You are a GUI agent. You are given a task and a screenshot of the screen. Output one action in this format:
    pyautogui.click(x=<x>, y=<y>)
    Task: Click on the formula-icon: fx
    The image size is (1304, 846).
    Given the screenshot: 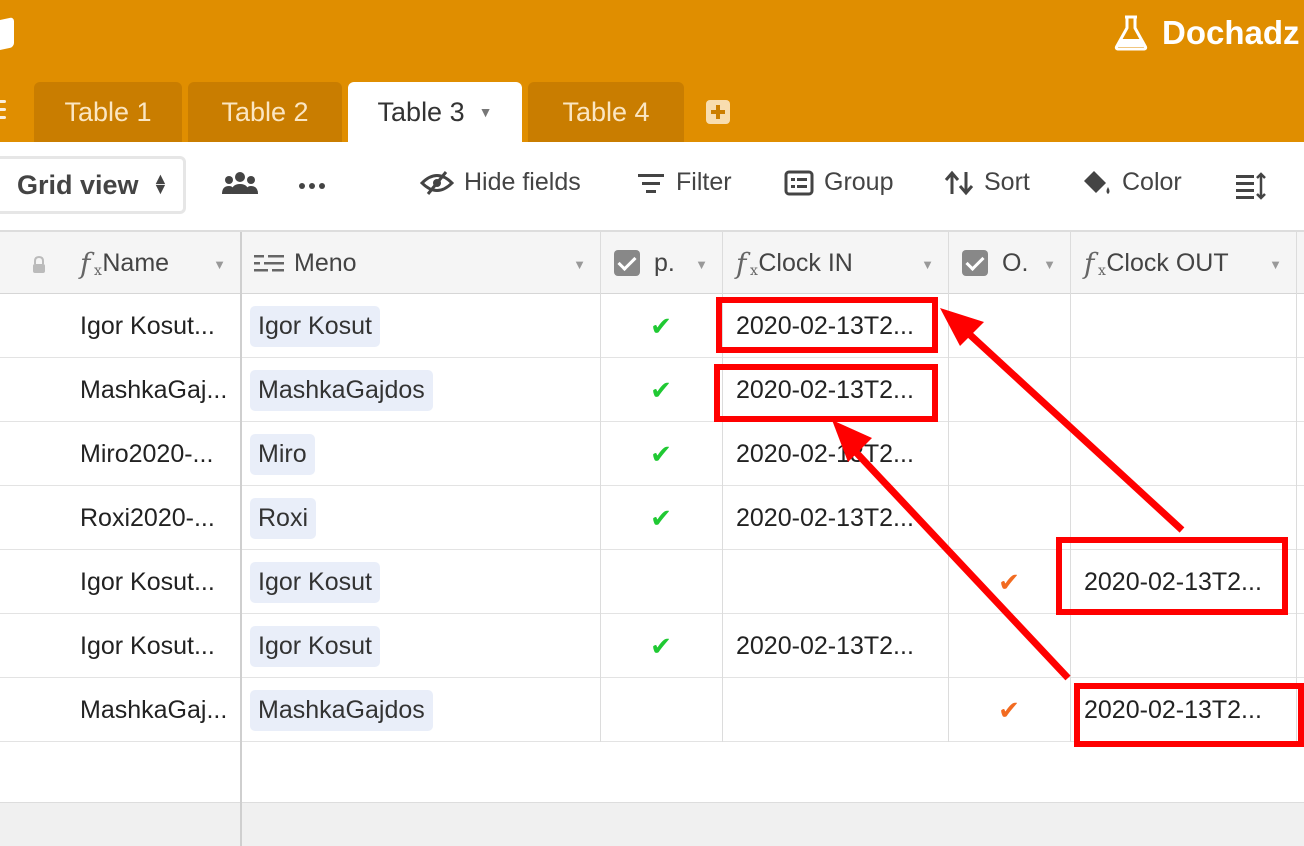 What is the action you would take?
    pyautogui.click(x=91, y=263)
    